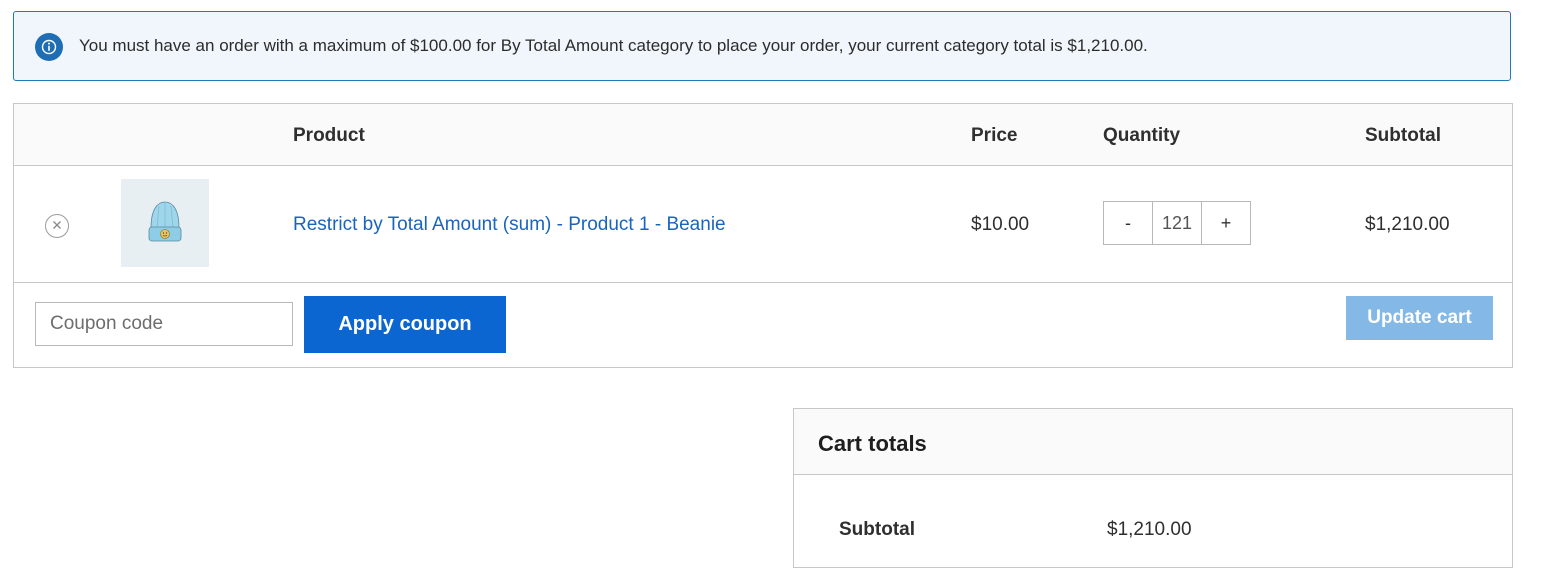 The width and height of the screenshot is (1560, 568). What do you see at coordinates (1153, 488) in the screenshot?
I see `cart-totals-panel: Cart totals Subtotal $1,210.00` at bounding box center [1153, 488].